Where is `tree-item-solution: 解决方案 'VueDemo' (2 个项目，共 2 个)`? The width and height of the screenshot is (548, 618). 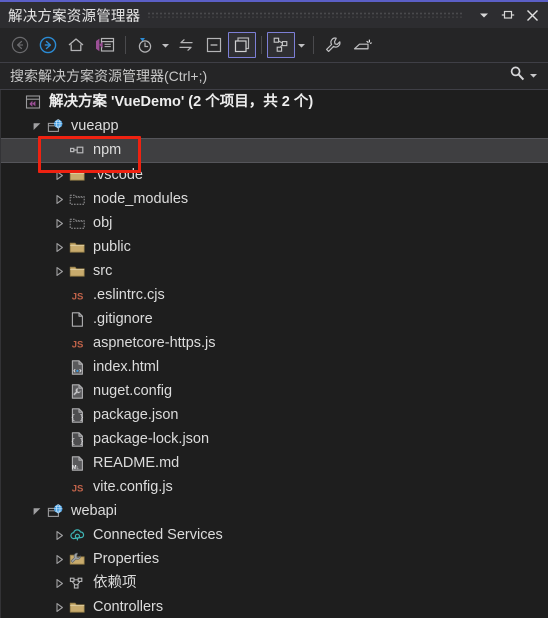 tree-item-solution: 解决方案 'VueDemo' (2 个项目，共 2 个) is located at coordinates (274, 102).